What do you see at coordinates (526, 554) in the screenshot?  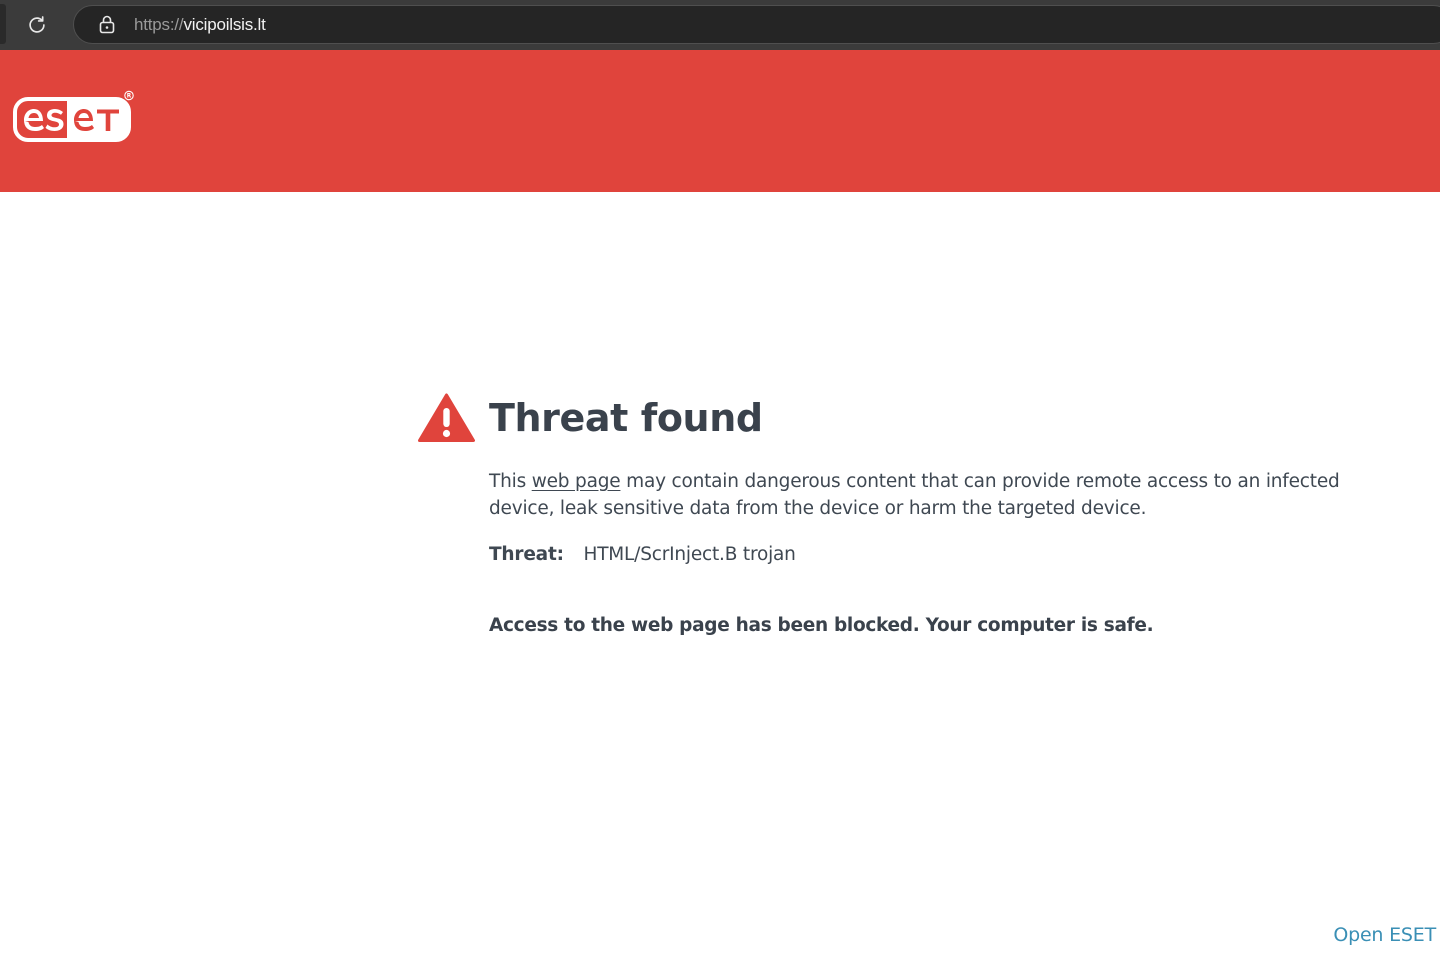 I see `threat-label: Threat:` at bounding box center [526, 554].